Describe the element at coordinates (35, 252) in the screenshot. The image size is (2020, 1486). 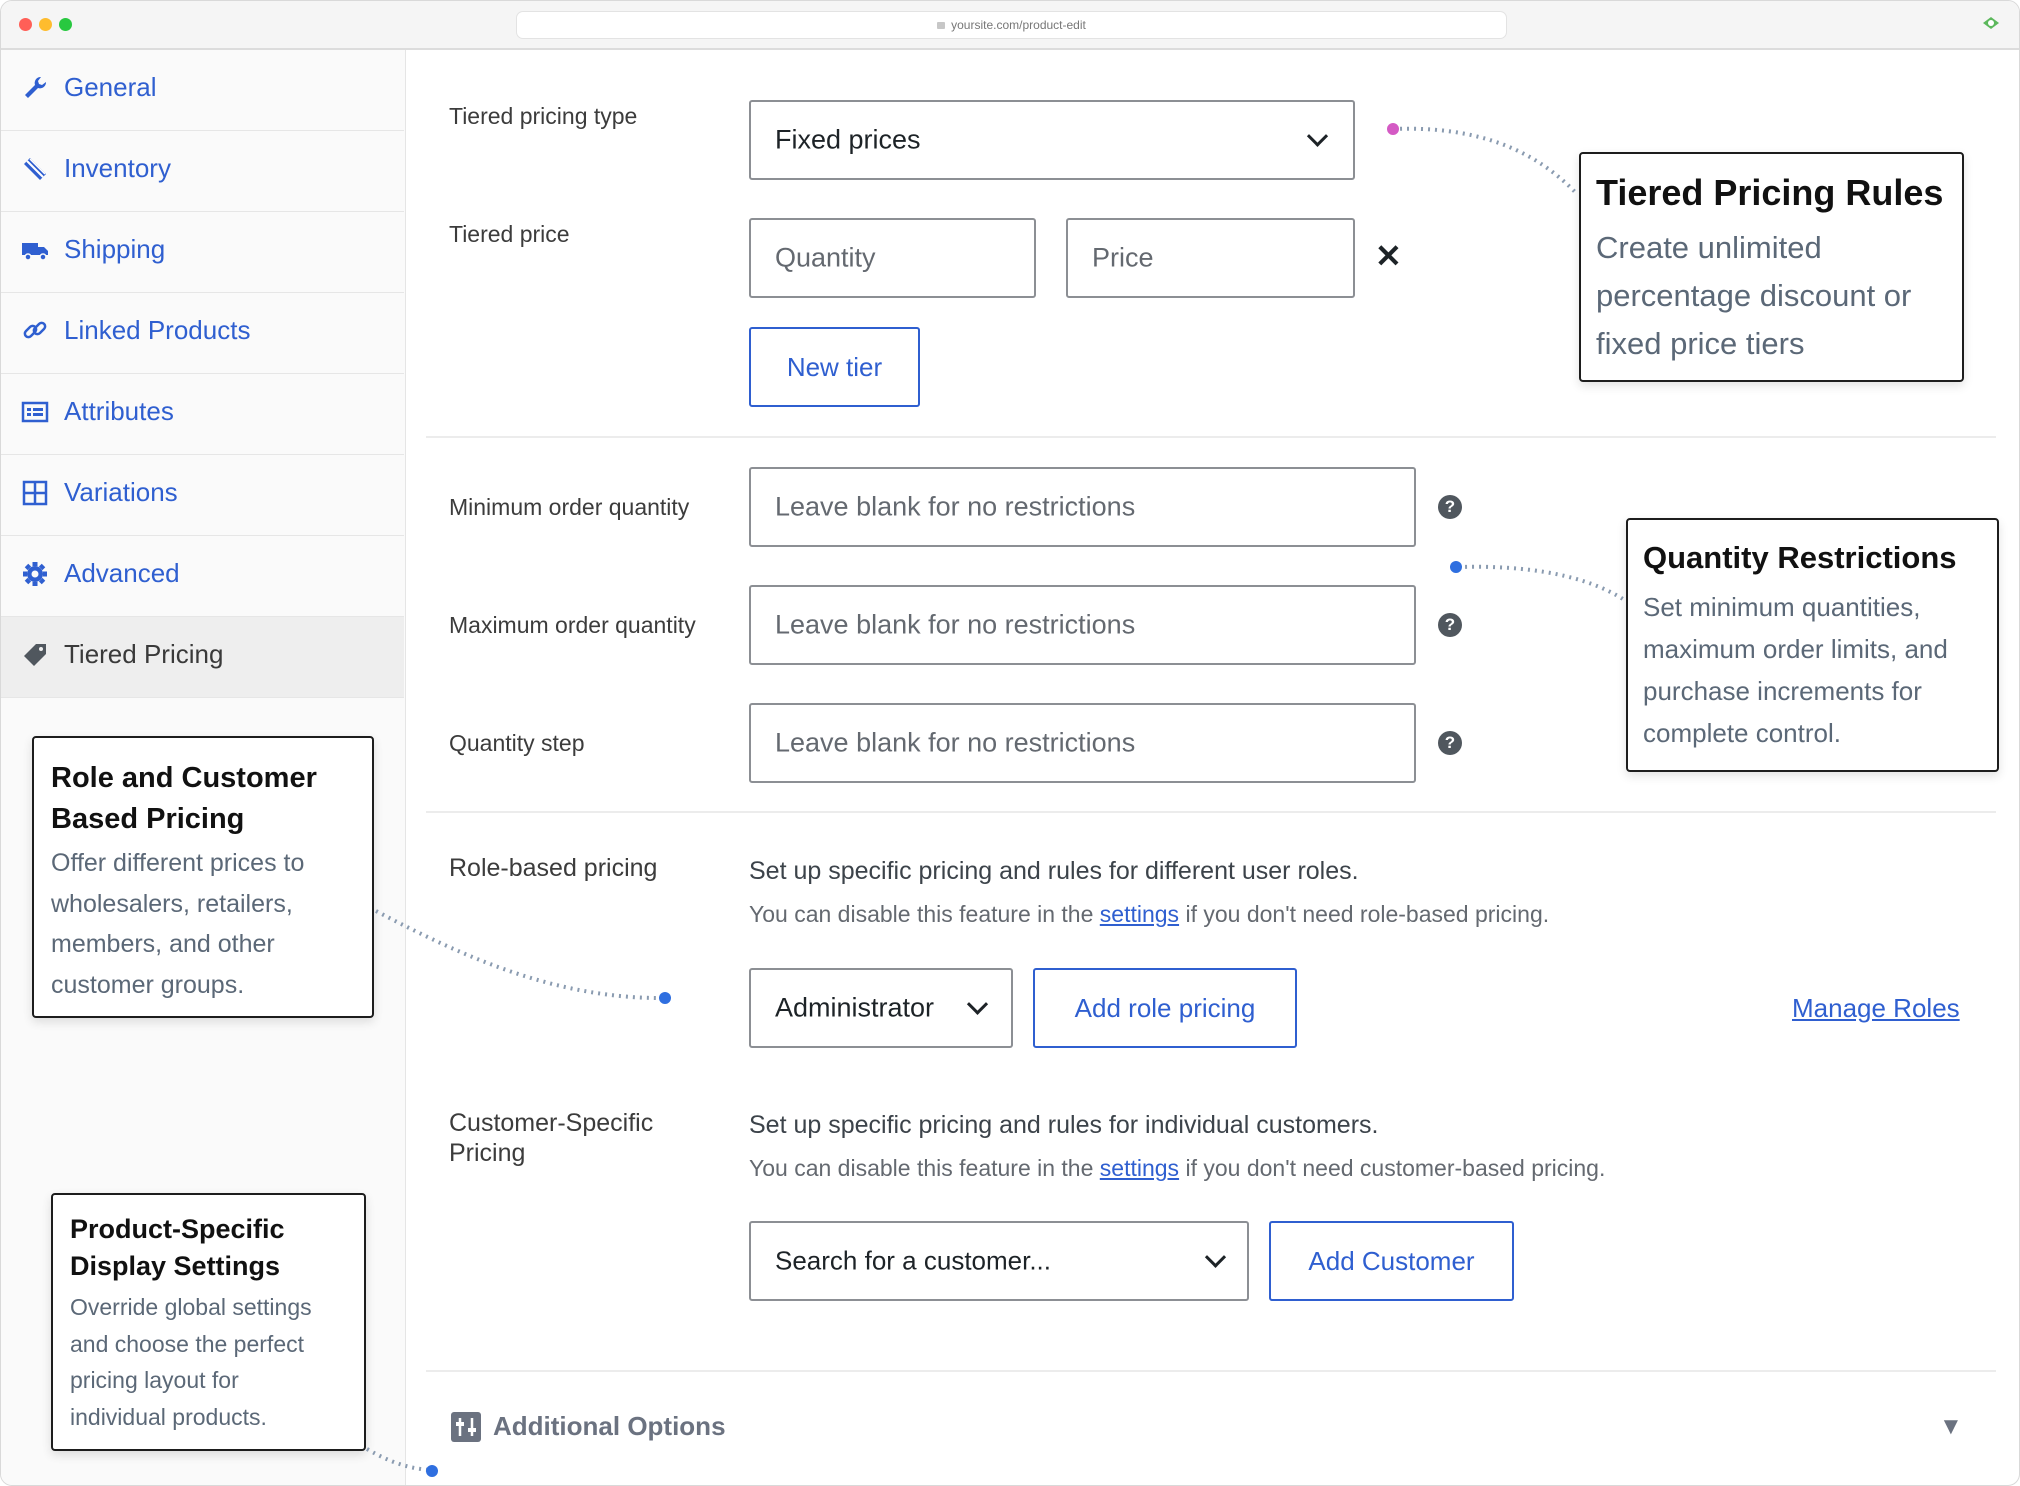
I see `truck-icon` at that location.